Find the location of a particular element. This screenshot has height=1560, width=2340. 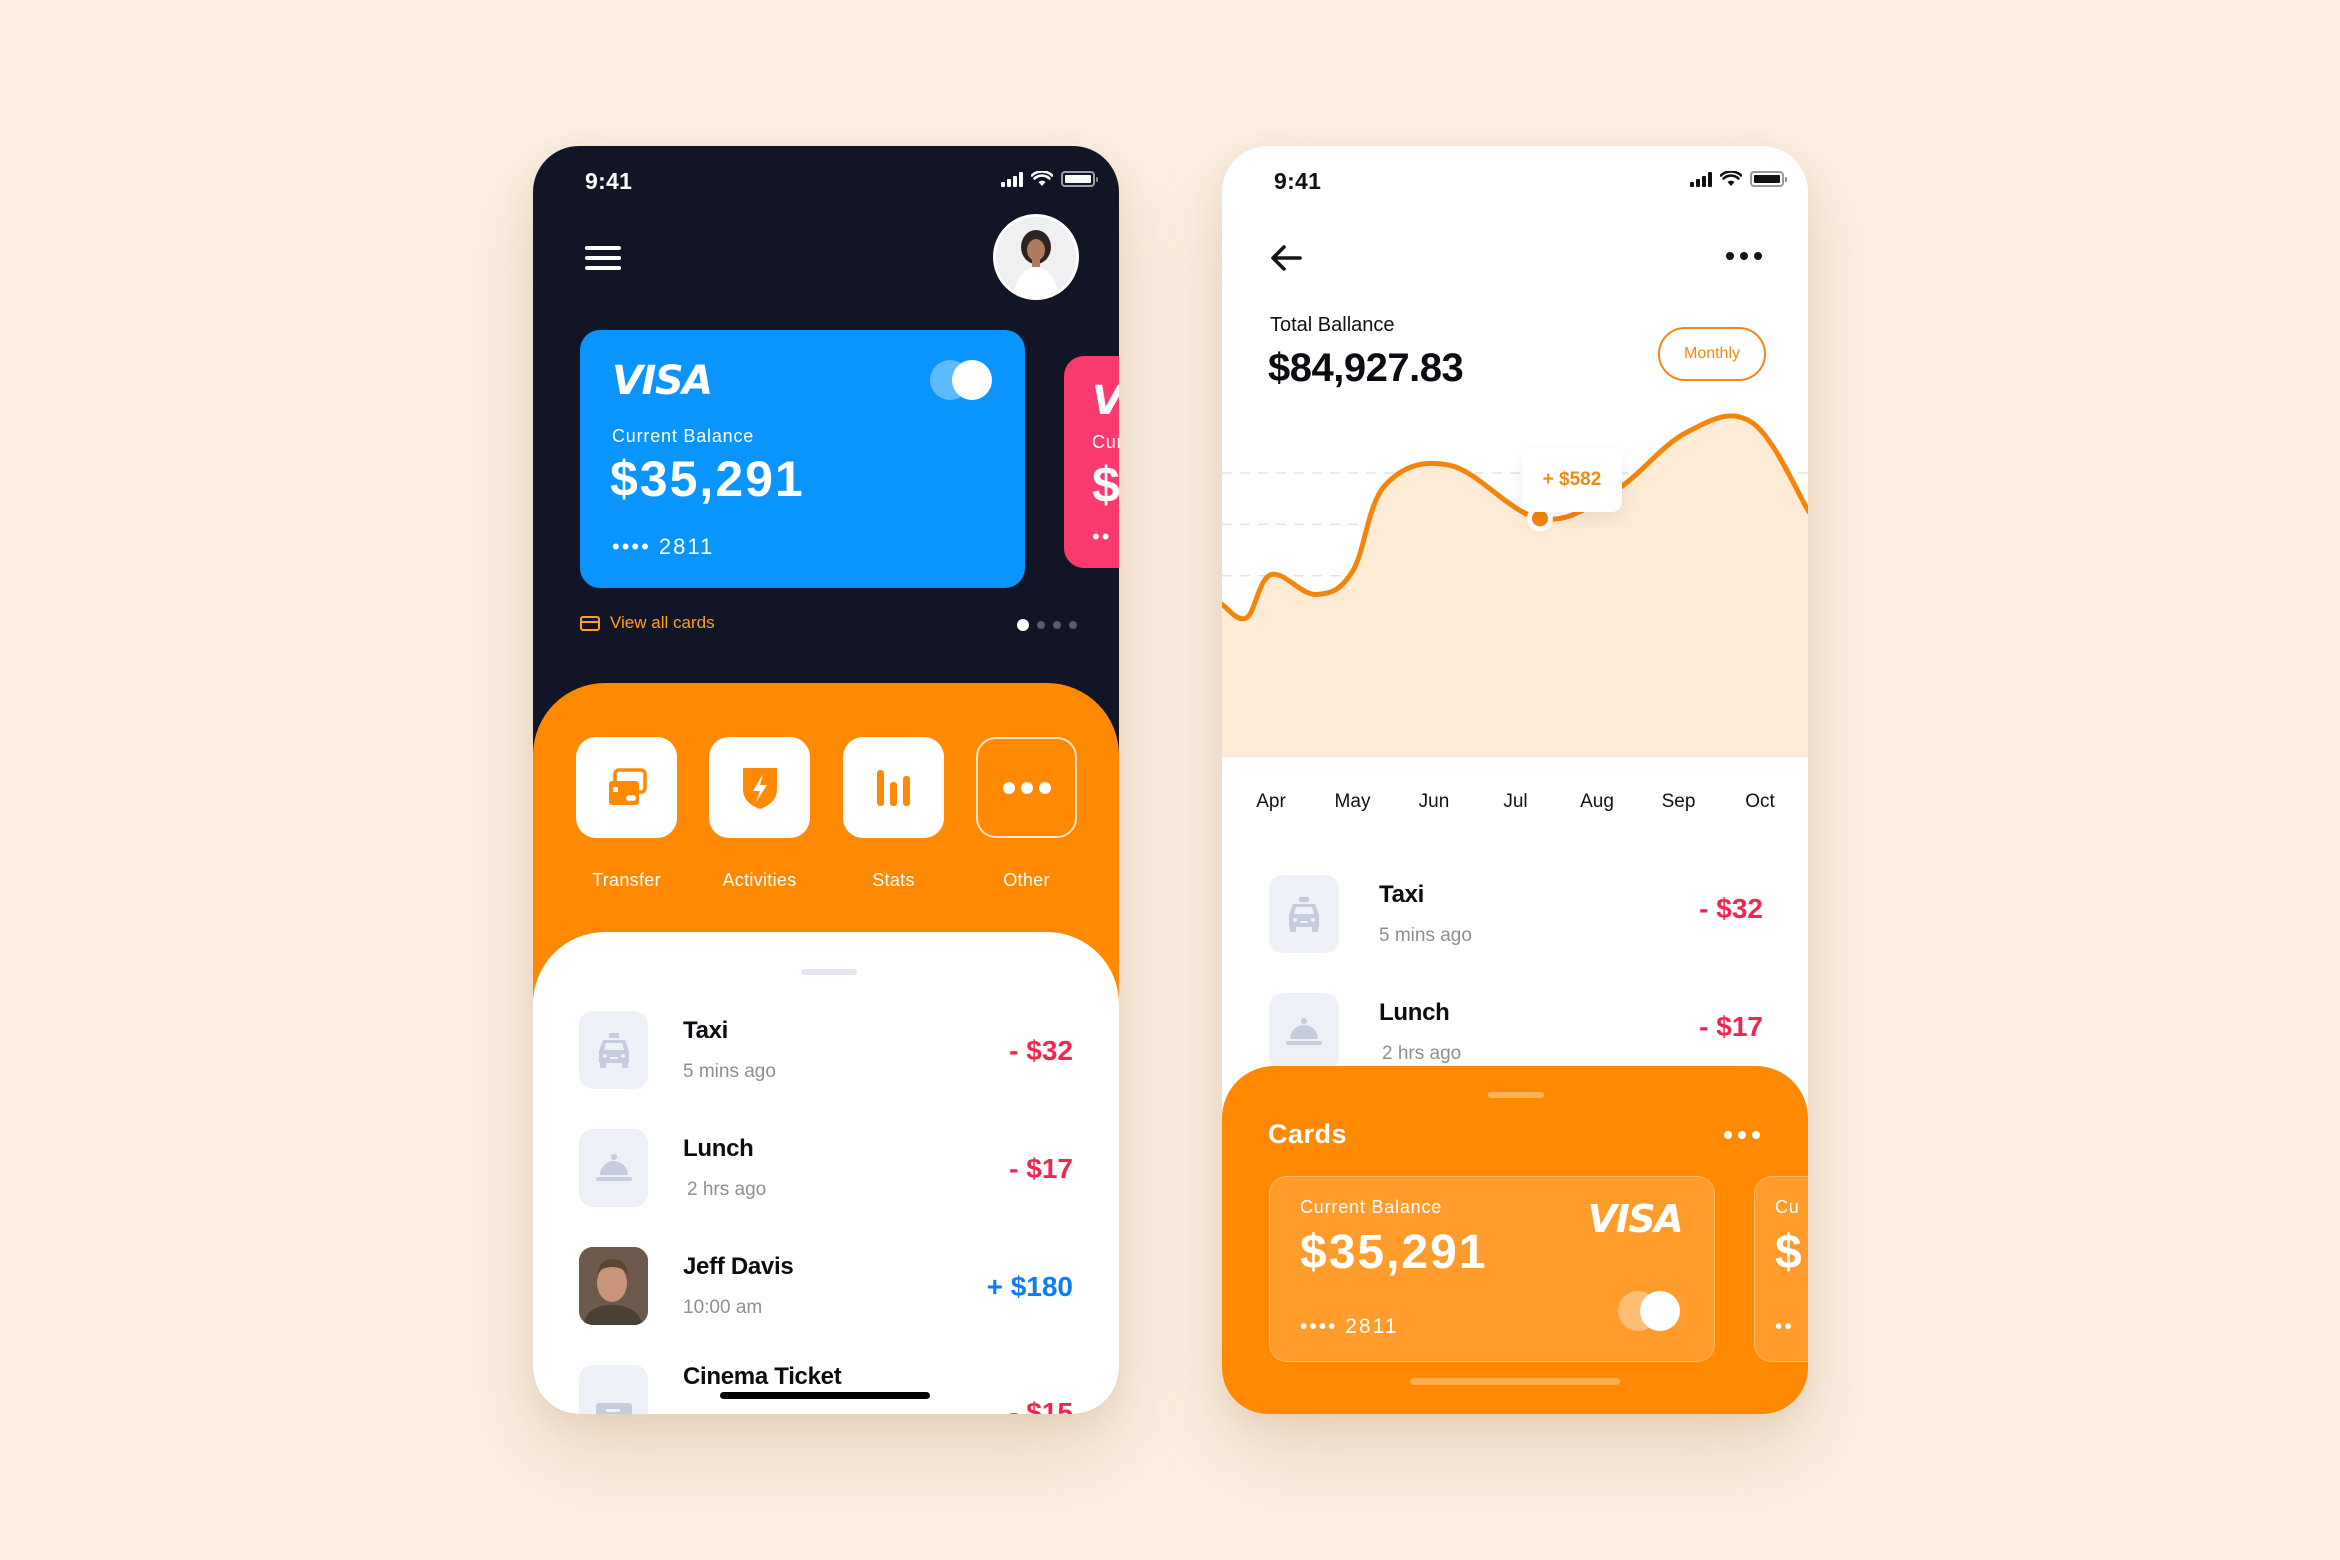

user-avatar is located at coordinates (1036, 257).